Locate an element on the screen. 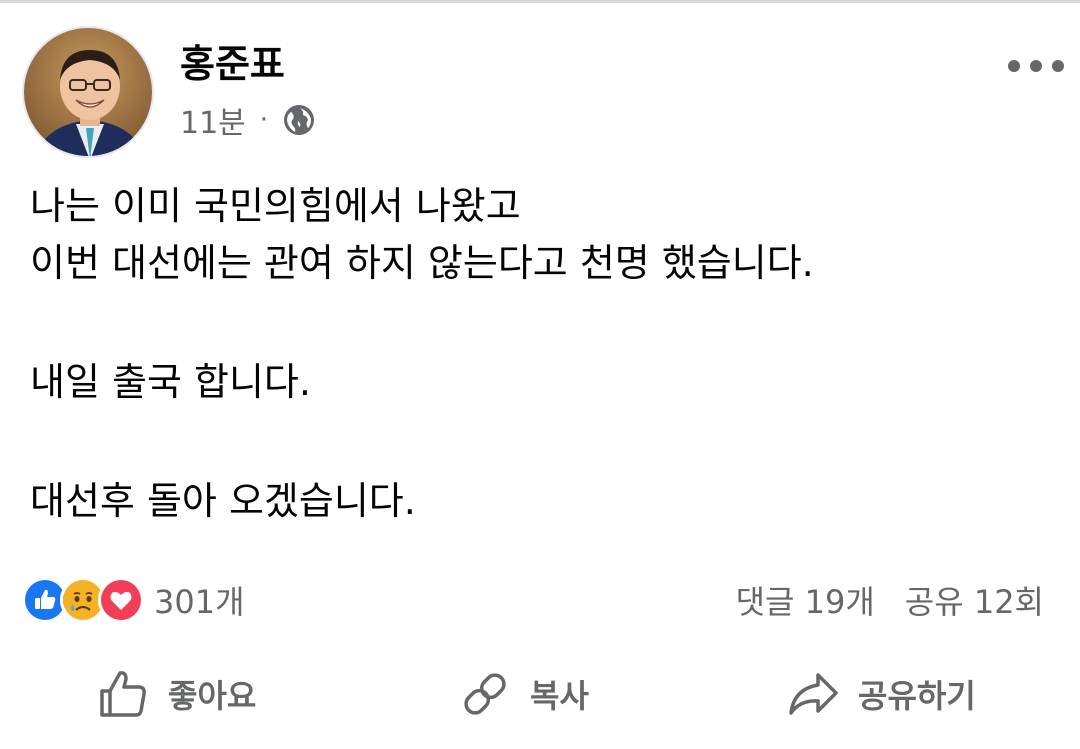 The height and width of the screenshot is (749, 1080). action-bar: 좋아요 복사 공유하기 is located at coordinates (540, 694).